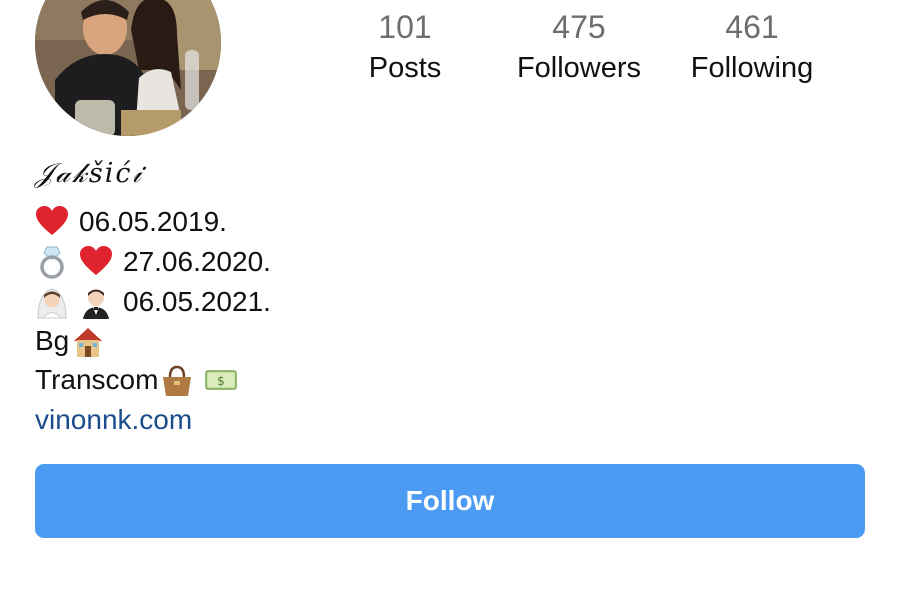  Describe the element at coordinates (197, 301) in the screenshot. I see `bio-text: 06.05.2021.` at that location.